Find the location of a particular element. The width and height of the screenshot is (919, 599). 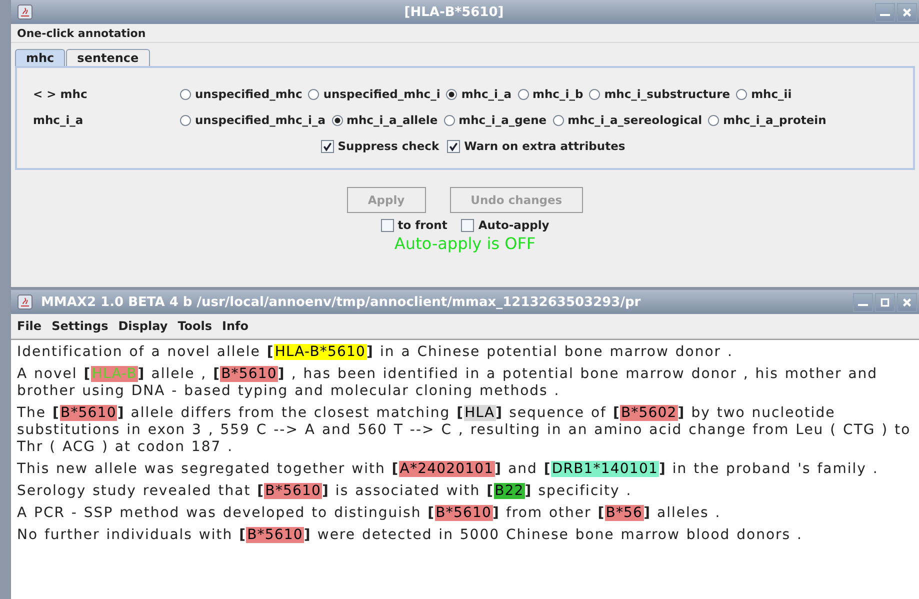

radio-option: unspecified_mhc is located at coordinates (241, 94).